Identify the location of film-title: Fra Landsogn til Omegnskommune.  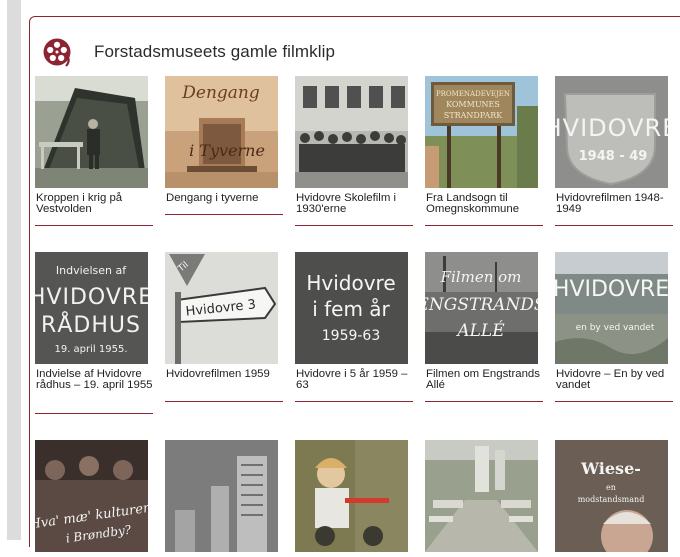
(484, 203).